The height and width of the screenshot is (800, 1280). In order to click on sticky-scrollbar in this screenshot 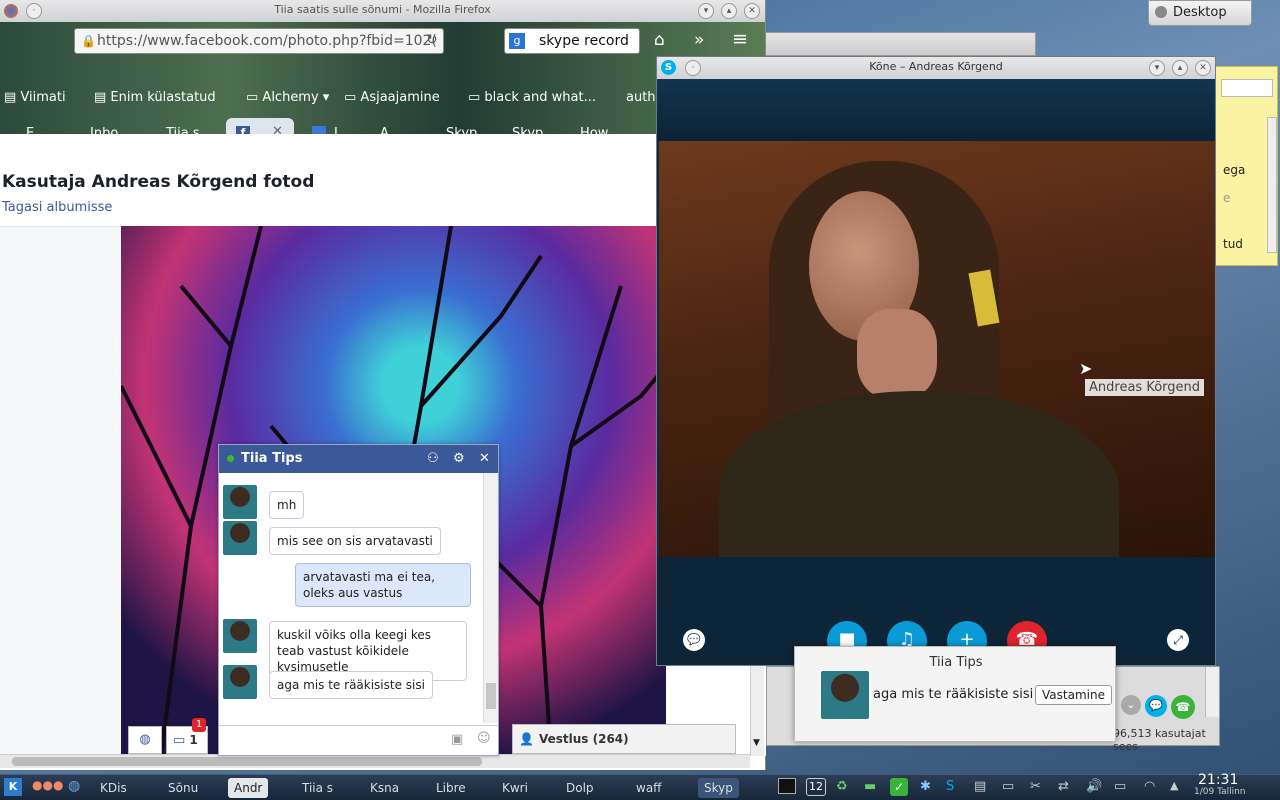, I will do `click(1272, 185)`.